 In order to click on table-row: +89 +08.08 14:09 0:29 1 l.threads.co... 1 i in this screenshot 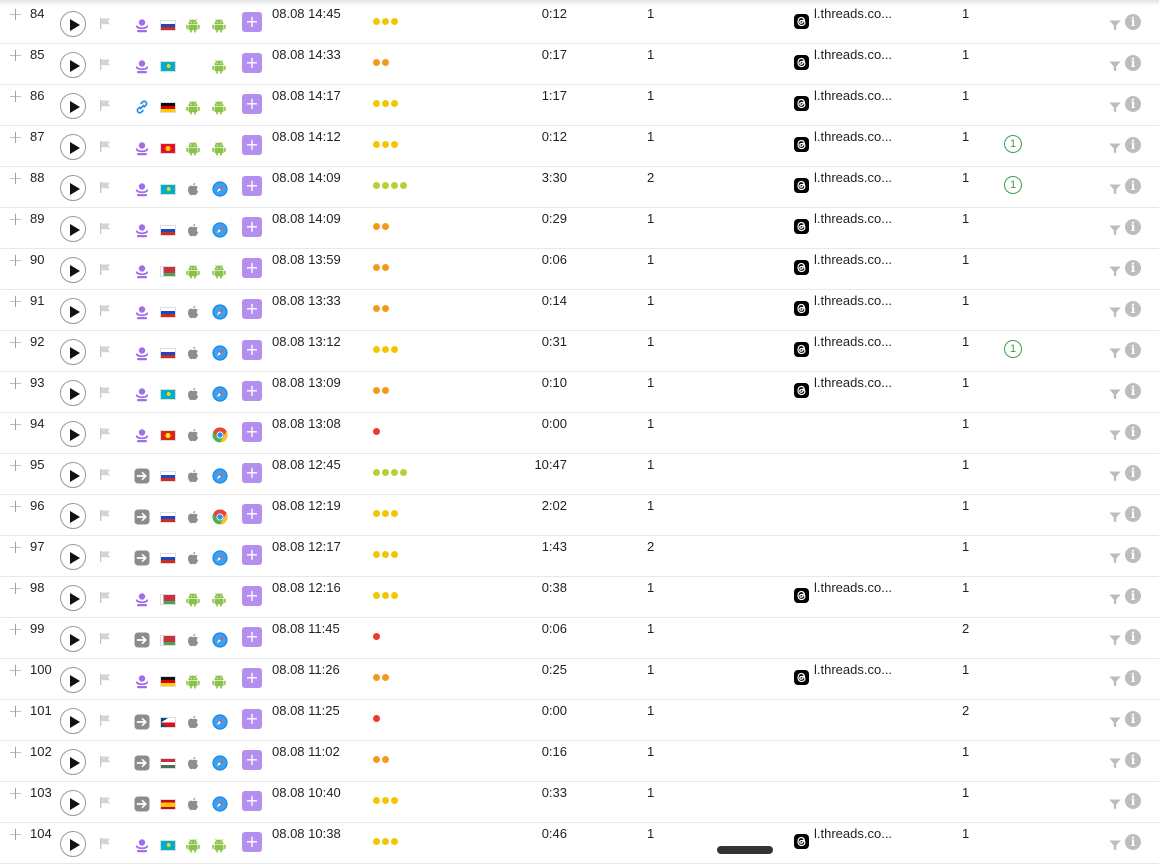, I will do `click(579, 228)`.